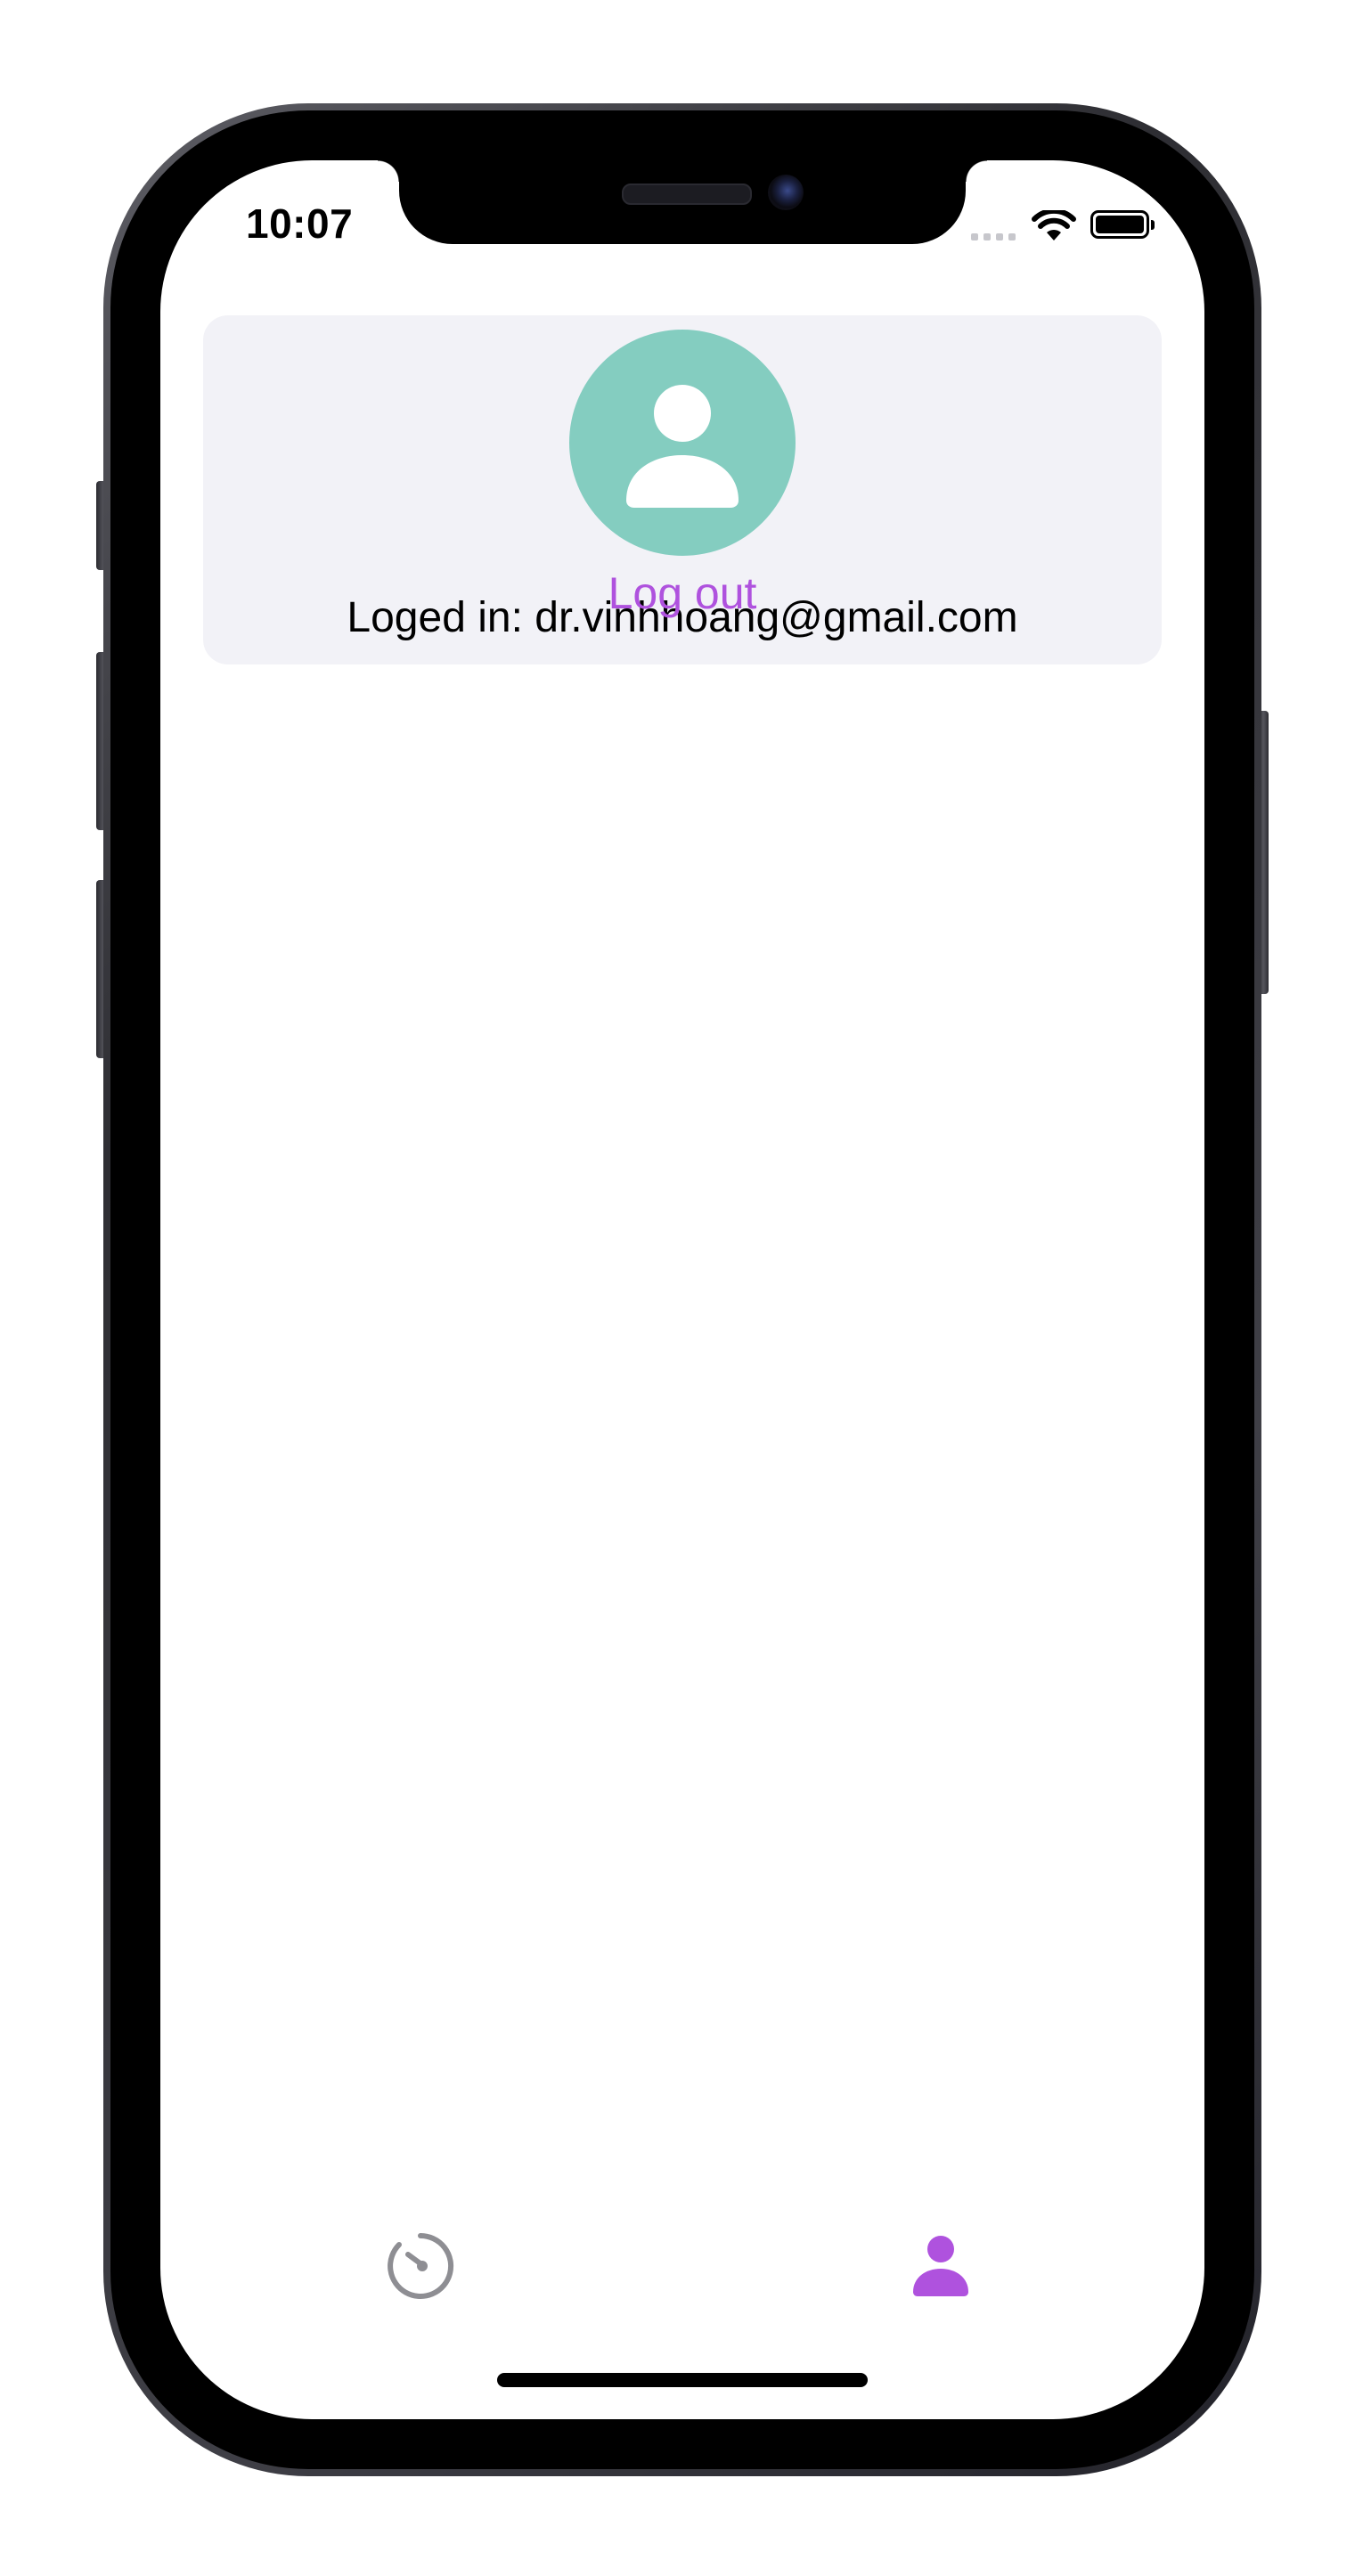 This screenshot has height=2576, width=1363. I want to click on person-icon, so click(682, 446).